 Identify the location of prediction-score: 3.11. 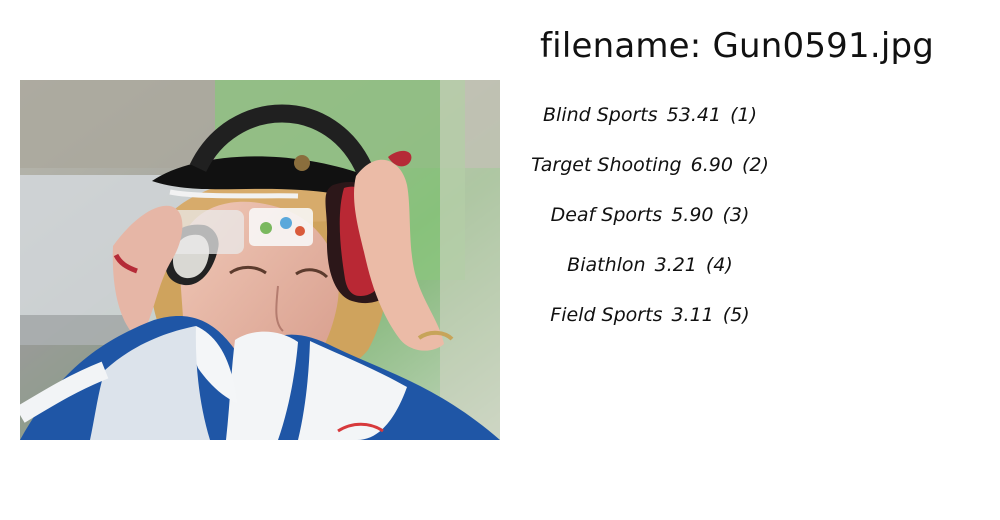
(692, 315).